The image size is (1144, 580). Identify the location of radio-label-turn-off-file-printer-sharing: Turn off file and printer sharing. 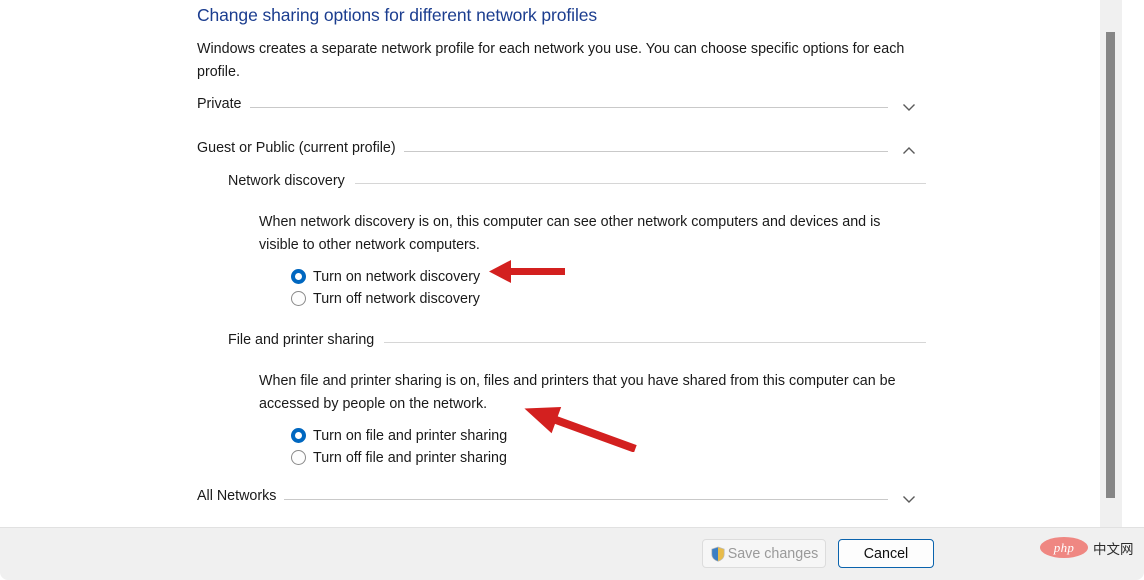
(410, 457).